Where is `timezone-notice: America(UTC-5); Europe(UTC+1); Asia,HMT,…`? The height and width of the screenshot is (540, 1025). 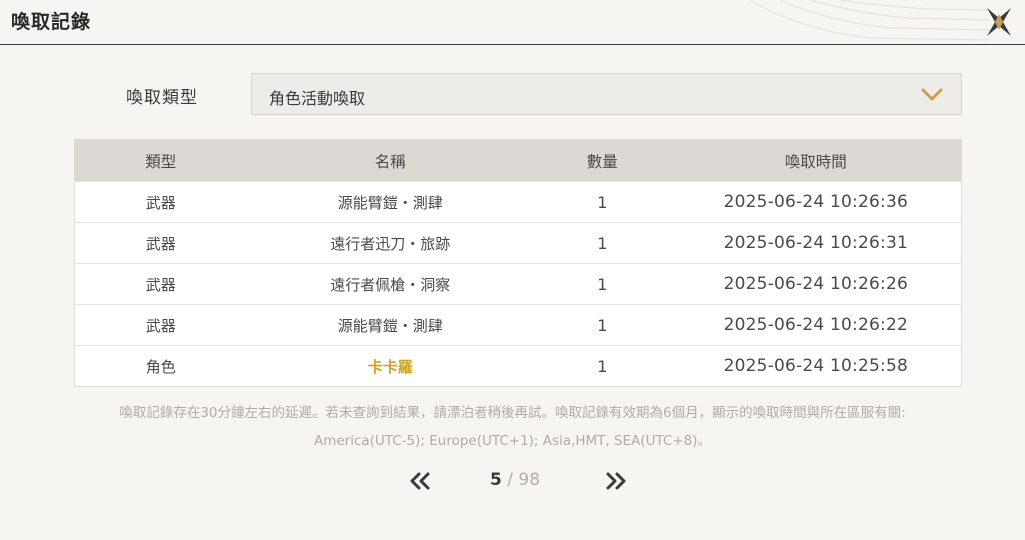
timezone-notice: America(UTC-5); Europe(UTC+1); Asia,HMT,… is located at coordinates (512, 441).